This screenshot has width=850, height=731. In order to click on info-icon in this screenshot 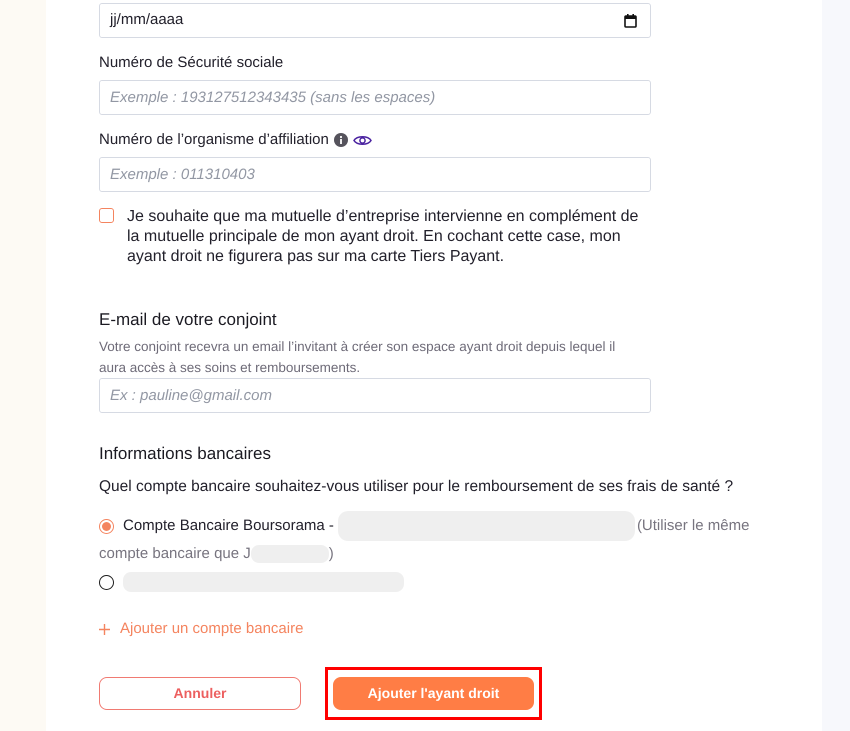, I will do `click(341, 140)`.